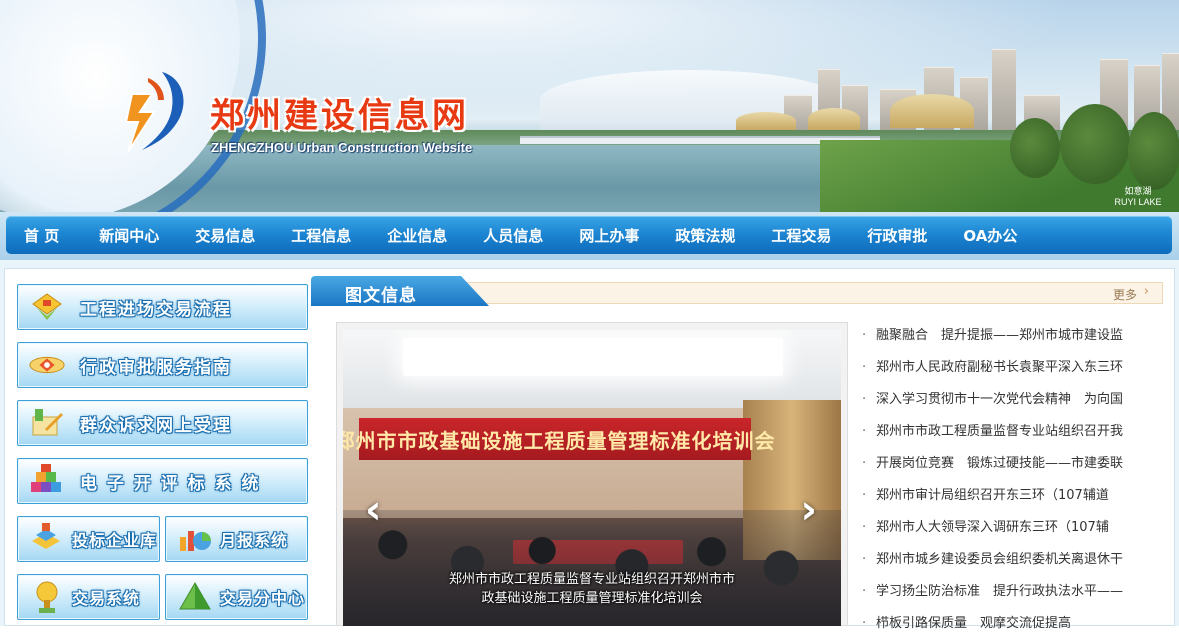 Image resolution: width=1179 pixels, height=642 pixels. What do you see at coordinates (592, 598) in the screenshot?
I see `caption-line: 政基础设施工程质量管理标准化培训会` at bounding box center [592, 598].